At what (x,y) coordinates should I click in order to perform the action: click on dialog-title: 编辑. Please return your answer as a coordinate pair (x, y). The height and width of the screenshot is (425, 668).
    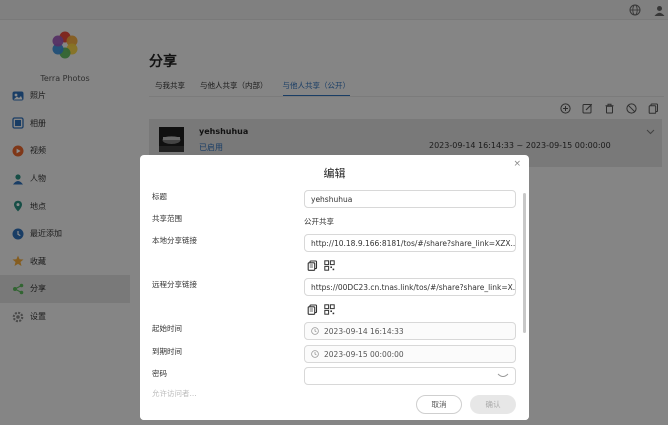
    Looking at the image, I should click on (334, 173).